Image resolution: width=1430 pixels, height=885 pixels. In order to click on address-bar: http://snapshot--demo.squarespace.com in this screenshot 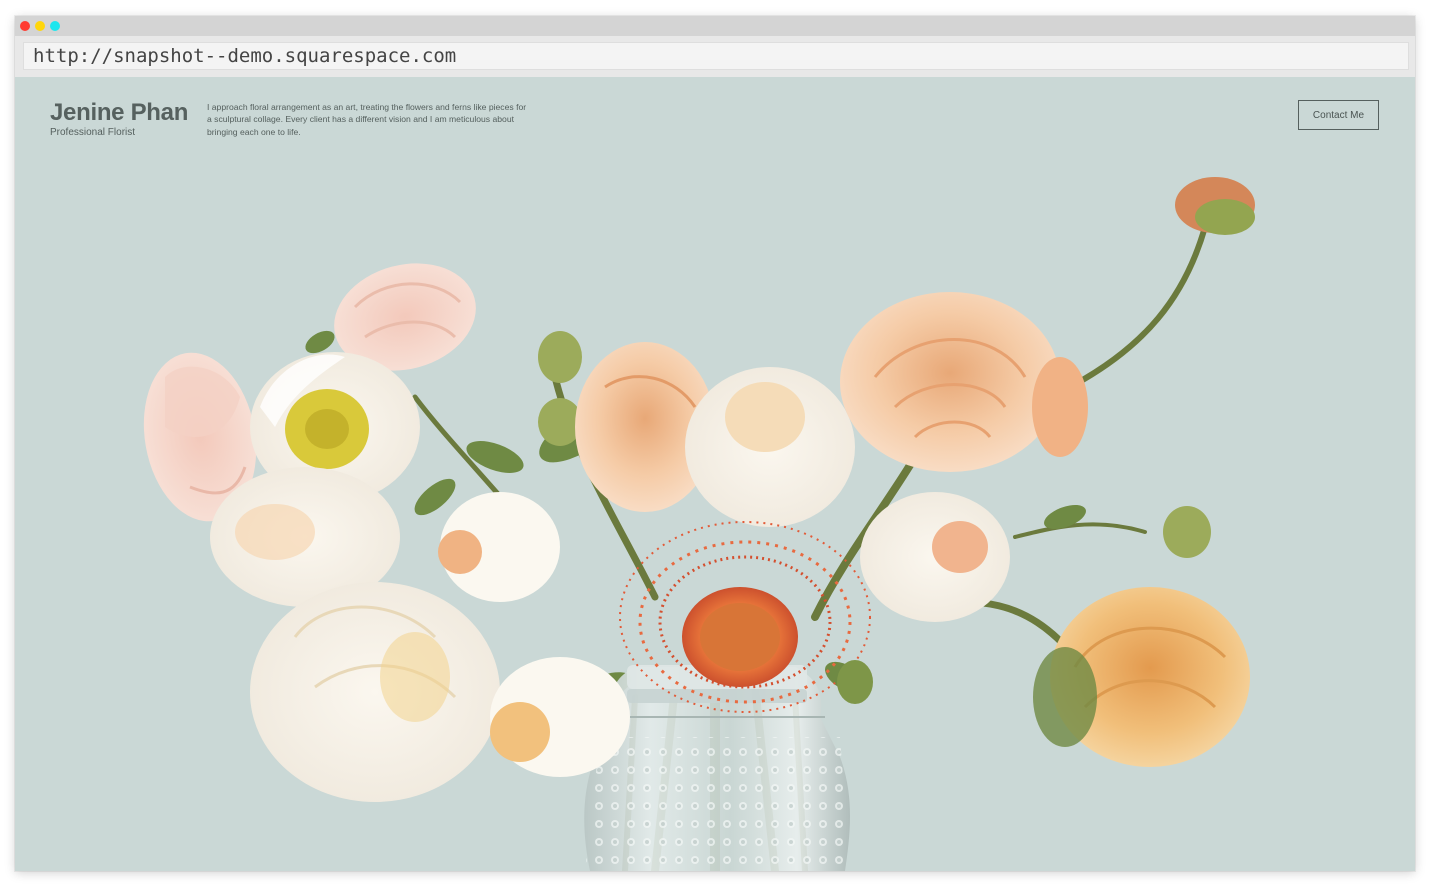, I will do `click(716, 56)`.